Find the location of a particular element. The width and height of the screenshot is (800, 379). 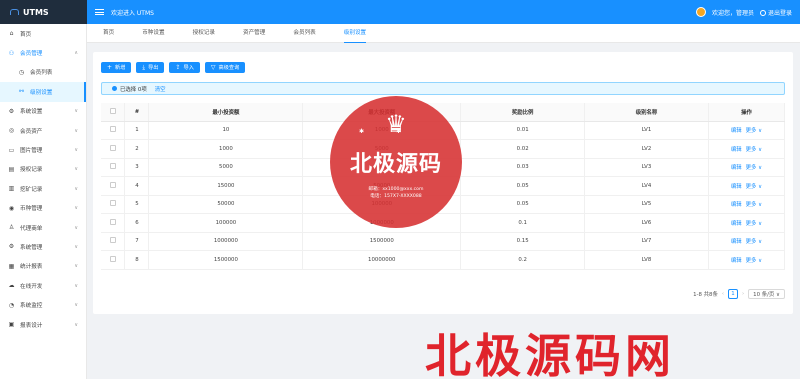

clear-selection-link: 清空 is located at coordinates (160, 89).